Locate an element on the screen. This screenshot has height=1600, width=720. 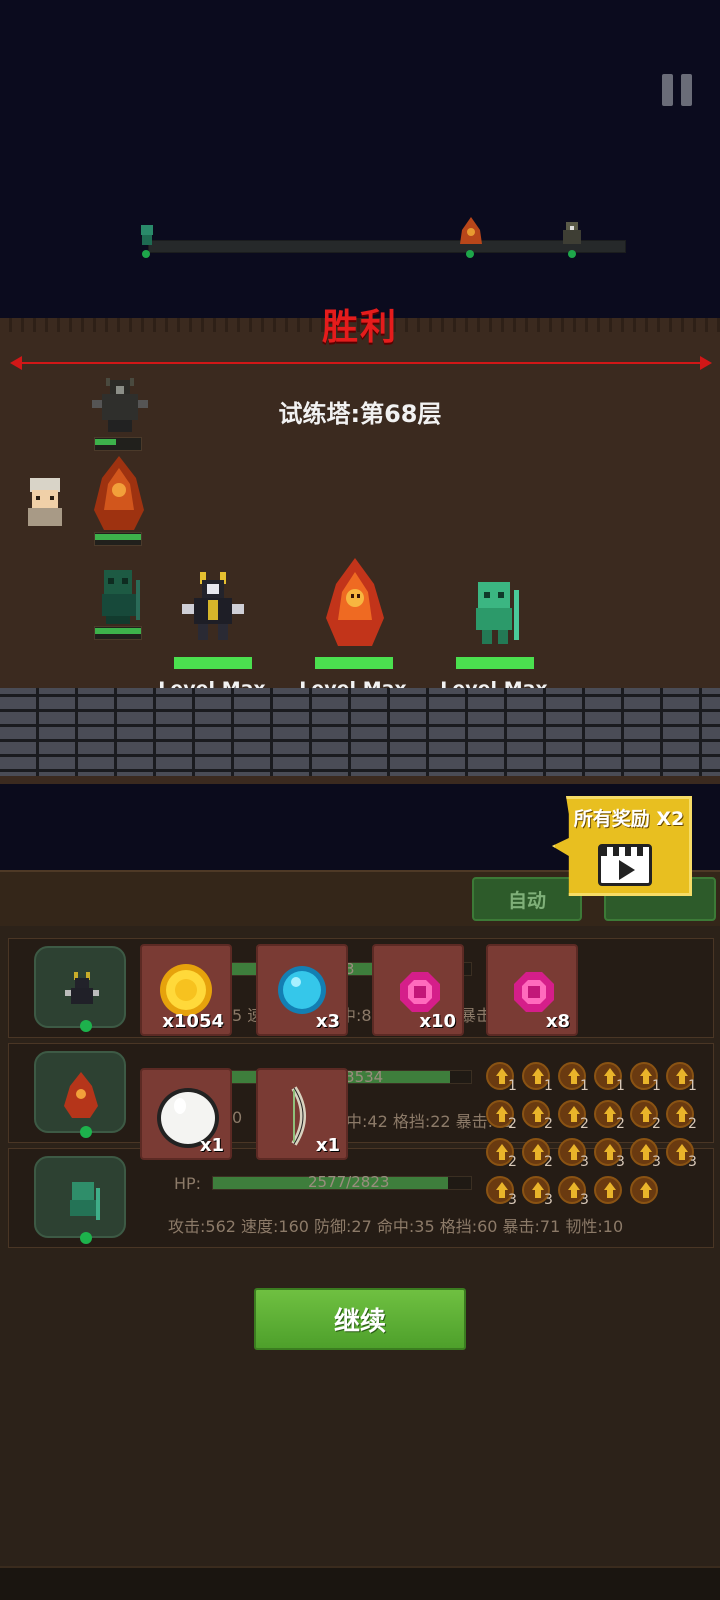
stone-wall is located at coordinates (360, 736).